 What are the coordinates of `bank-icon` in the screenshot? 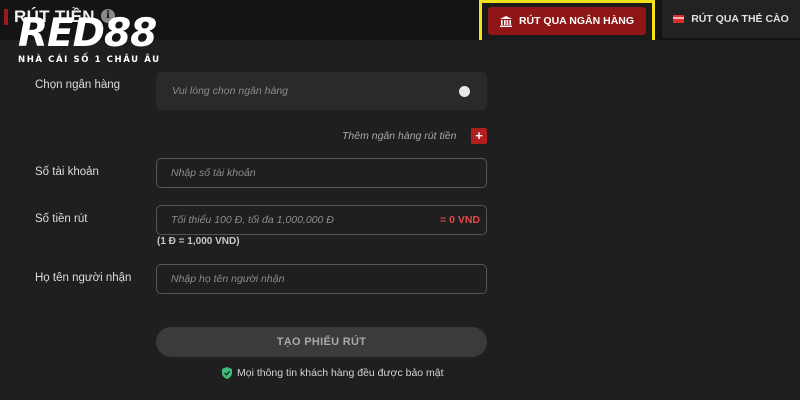 It's located at (505, 21).